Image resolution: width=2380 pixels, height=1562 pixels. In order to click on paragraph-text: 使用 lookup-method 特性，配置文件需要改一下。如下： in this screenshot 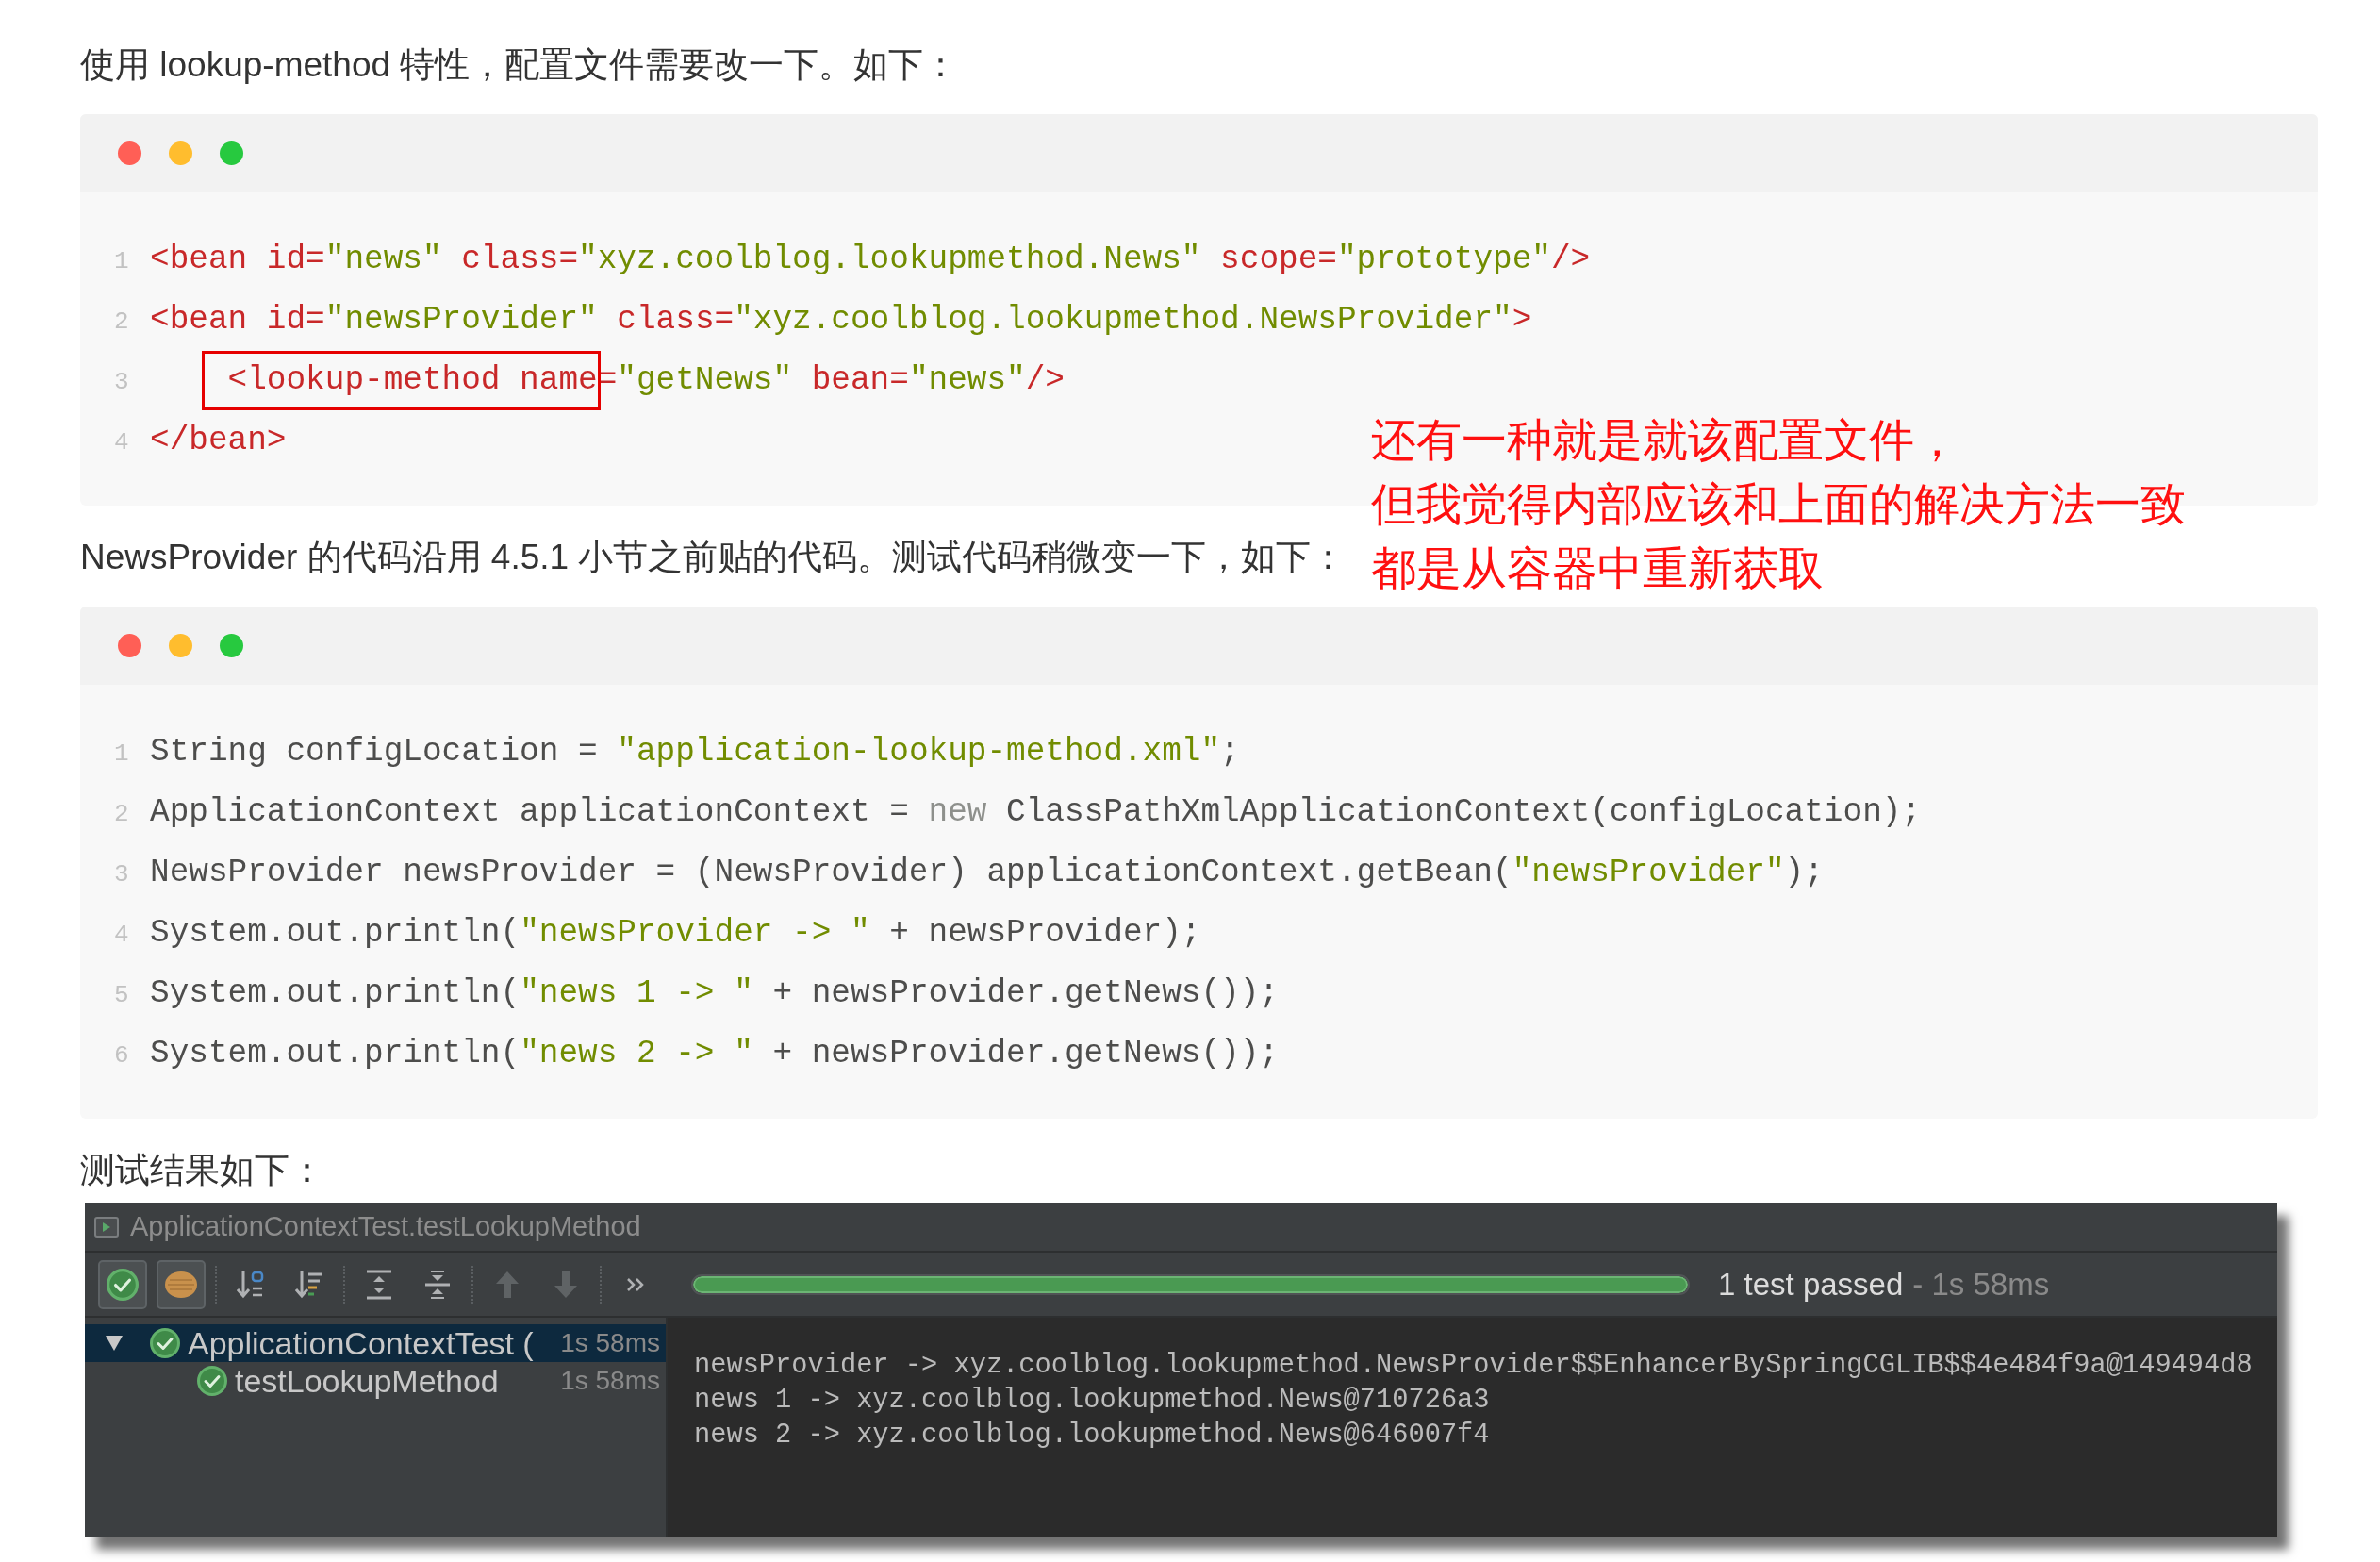, I will do `click(519, 65)`.